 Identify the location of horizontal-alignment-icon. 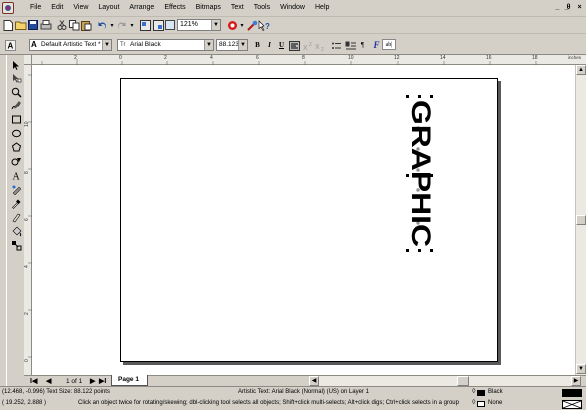
(294, 46).